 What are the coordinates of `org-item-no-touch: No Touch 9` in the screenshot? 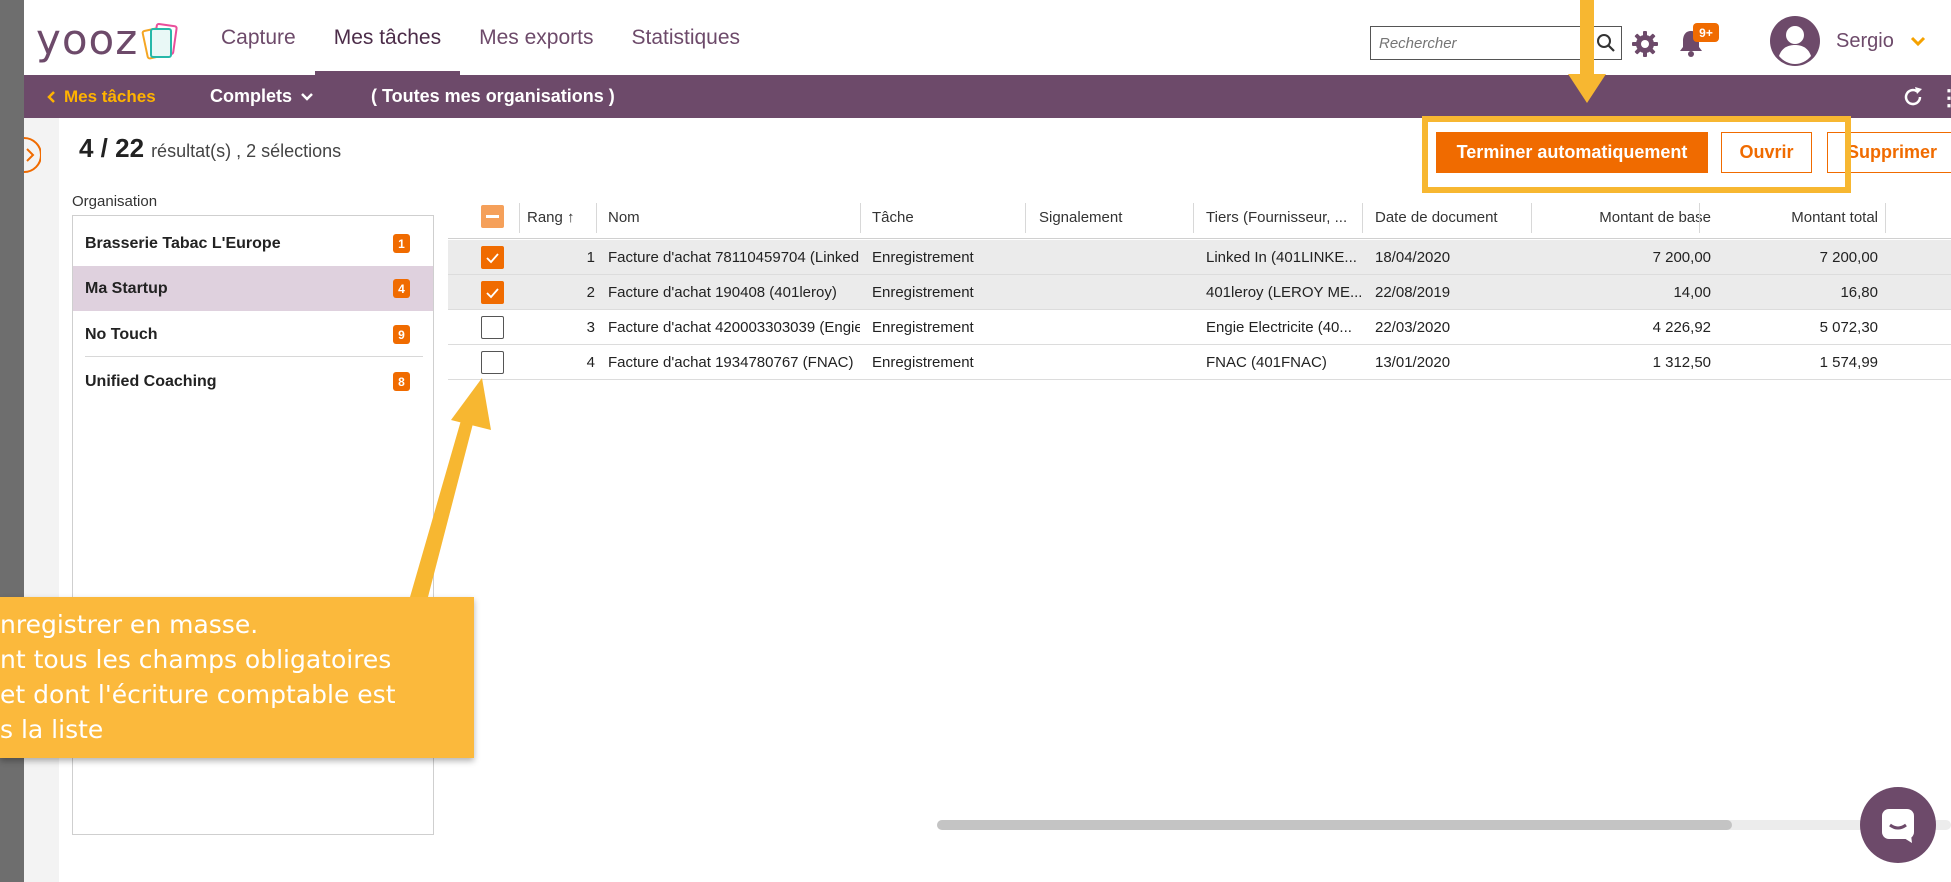 It's located at (253, 334).